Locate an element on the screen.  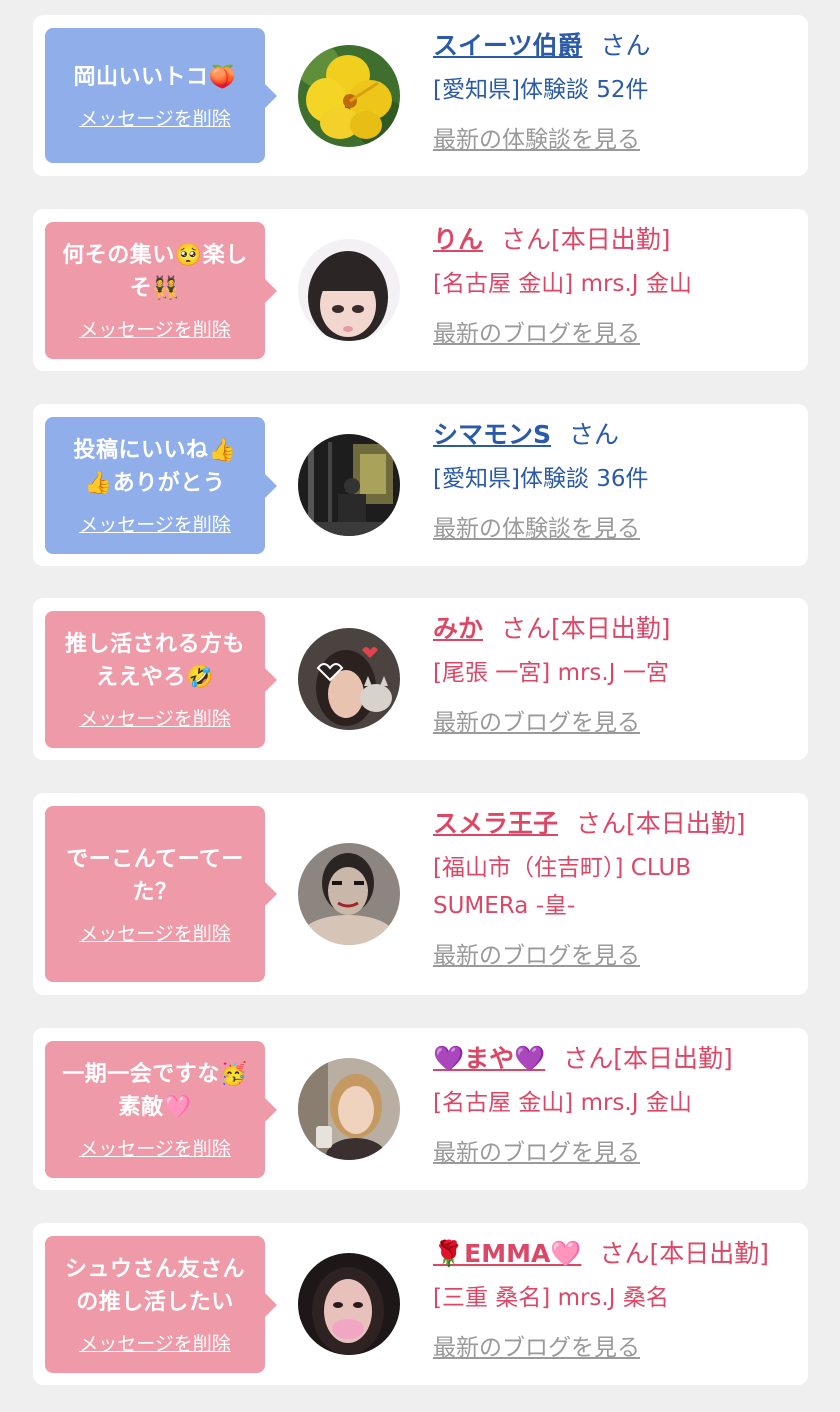
profile-name-link: みか is located at coordinates (458, 628).